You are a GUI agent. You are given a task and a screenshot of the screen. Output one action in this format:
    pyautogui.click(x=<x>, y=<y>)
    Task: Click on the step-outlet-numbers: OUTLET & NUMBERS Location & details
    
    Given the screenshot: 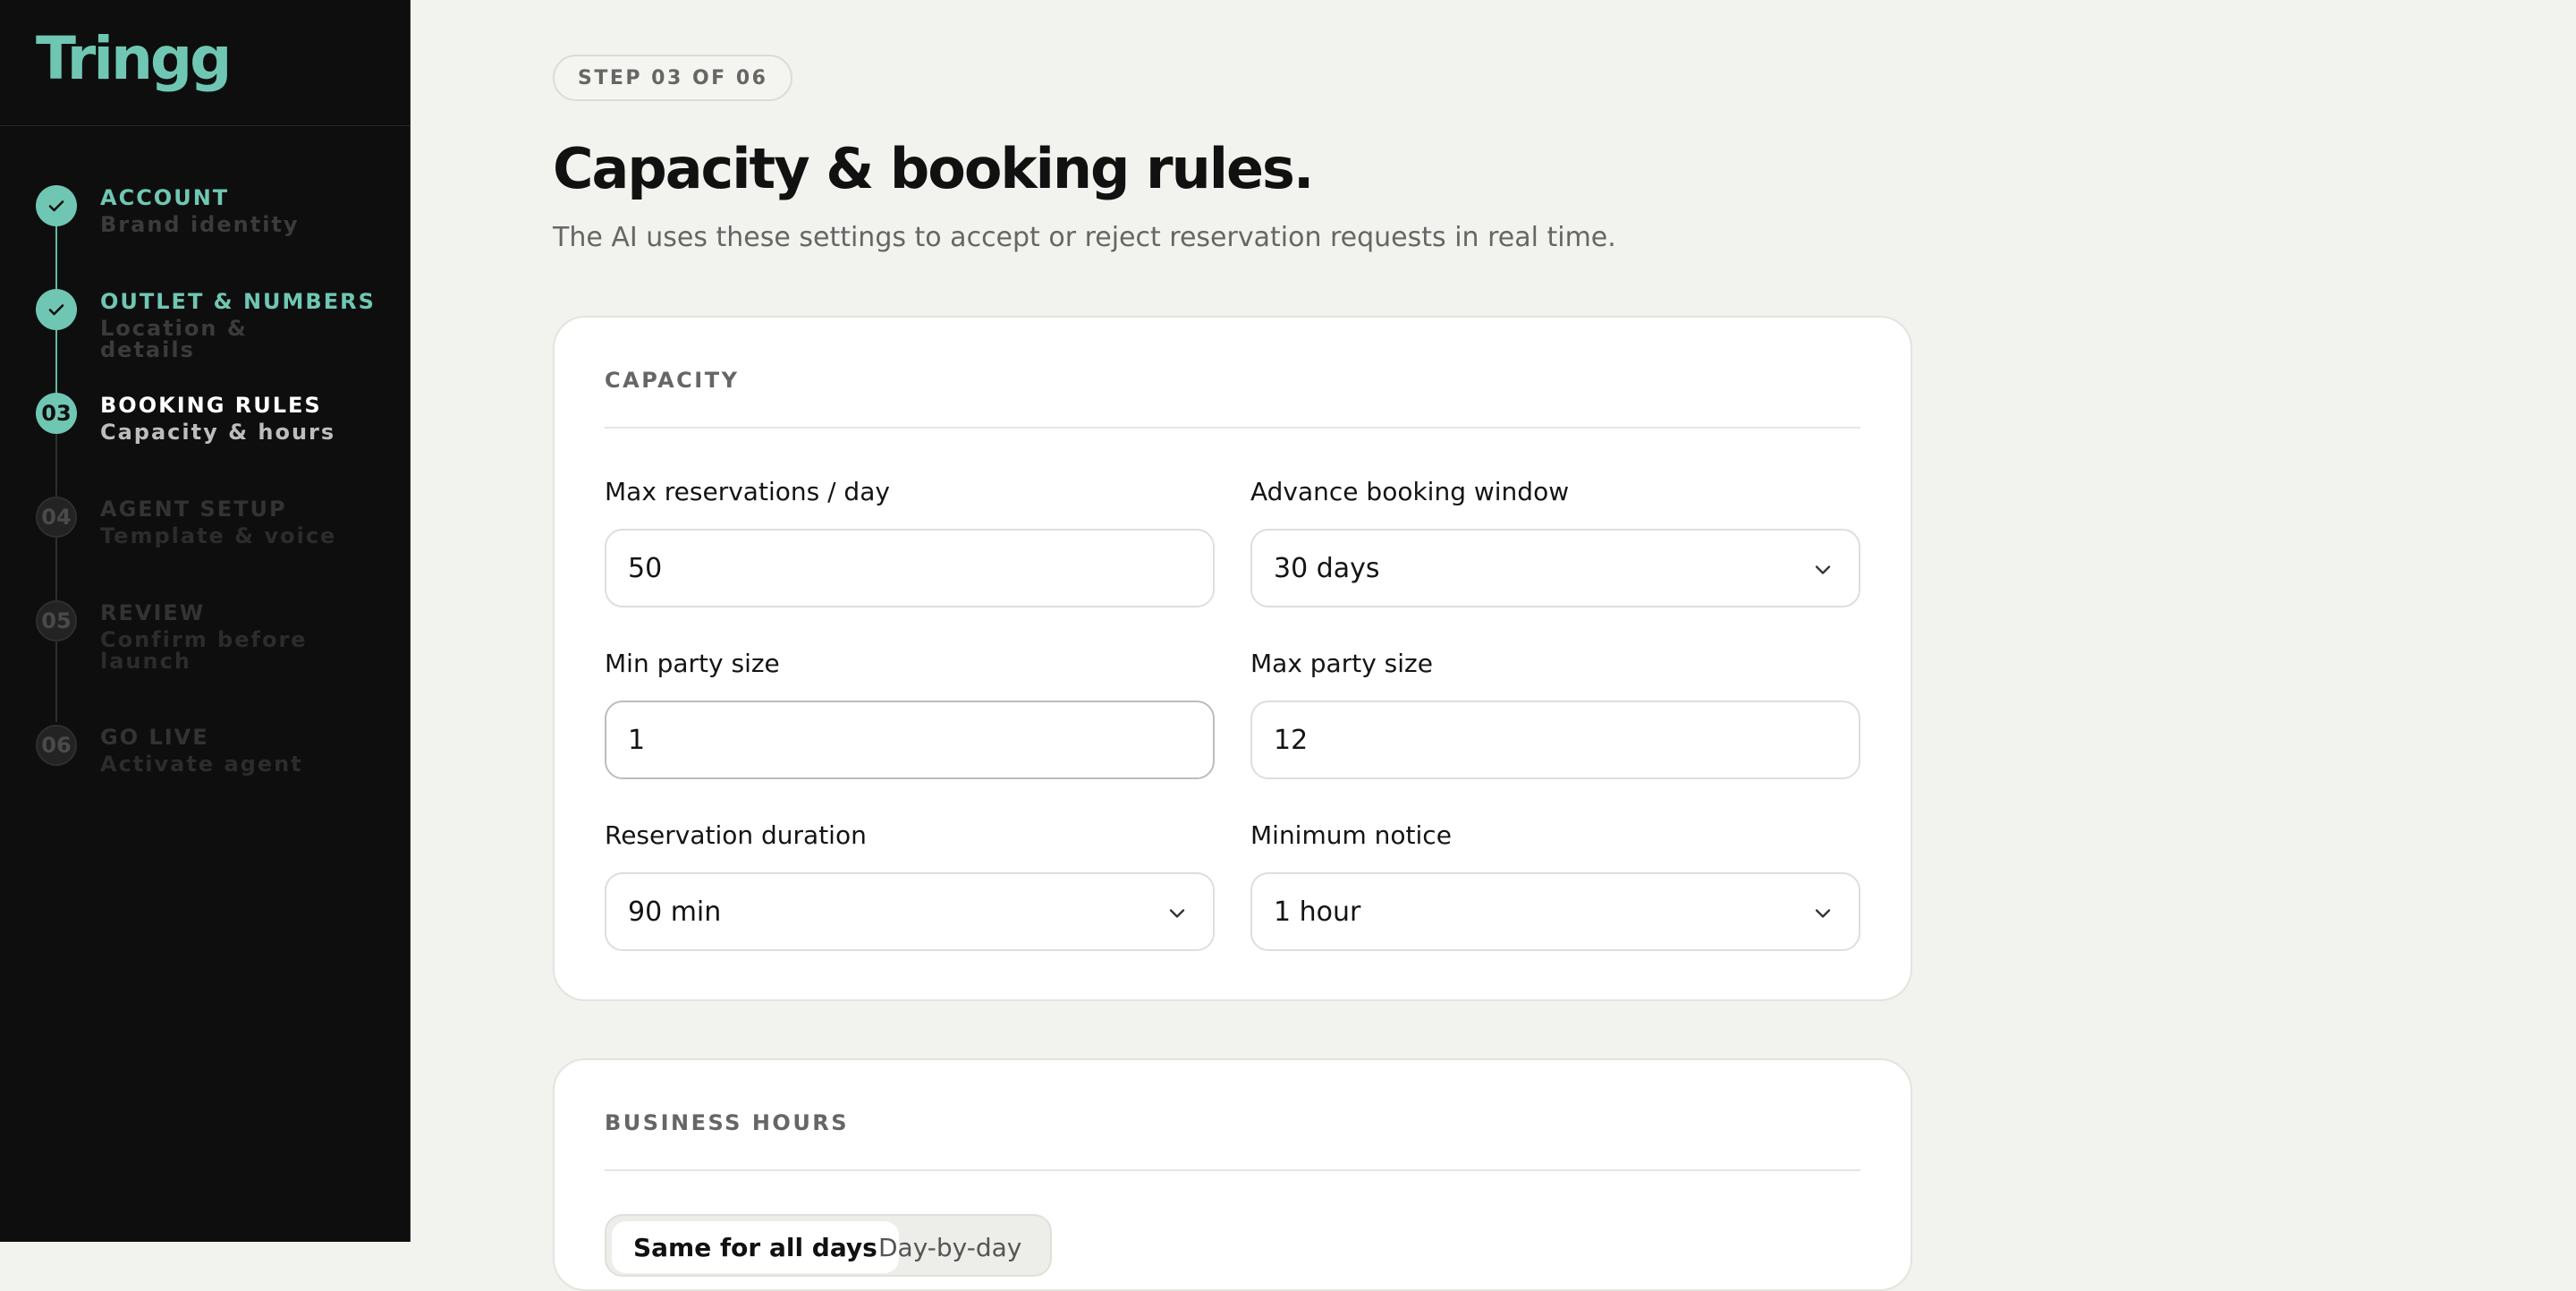 What is the action you would take?
    pyautogui.click(x=215, y=325)
    